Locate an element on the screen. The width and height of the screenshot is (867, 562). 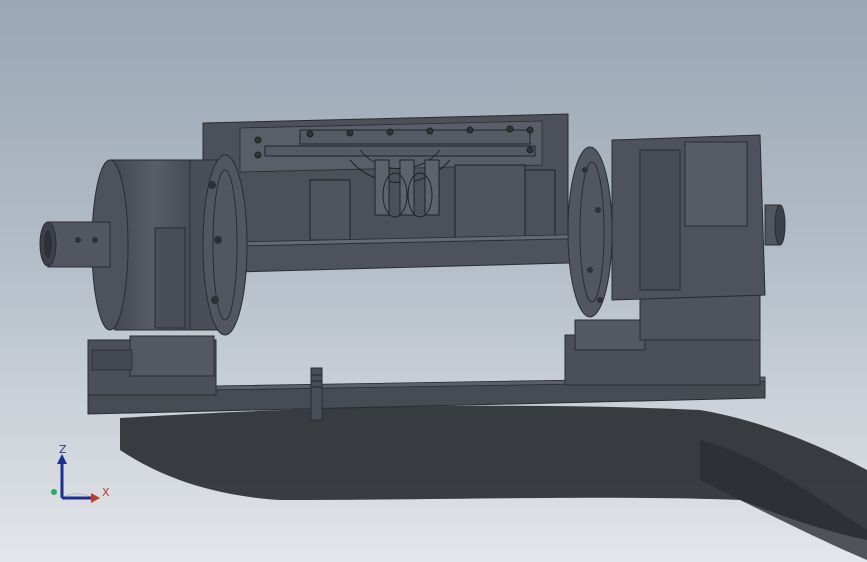
left-motor-housing is located at coordinates (169, 245).